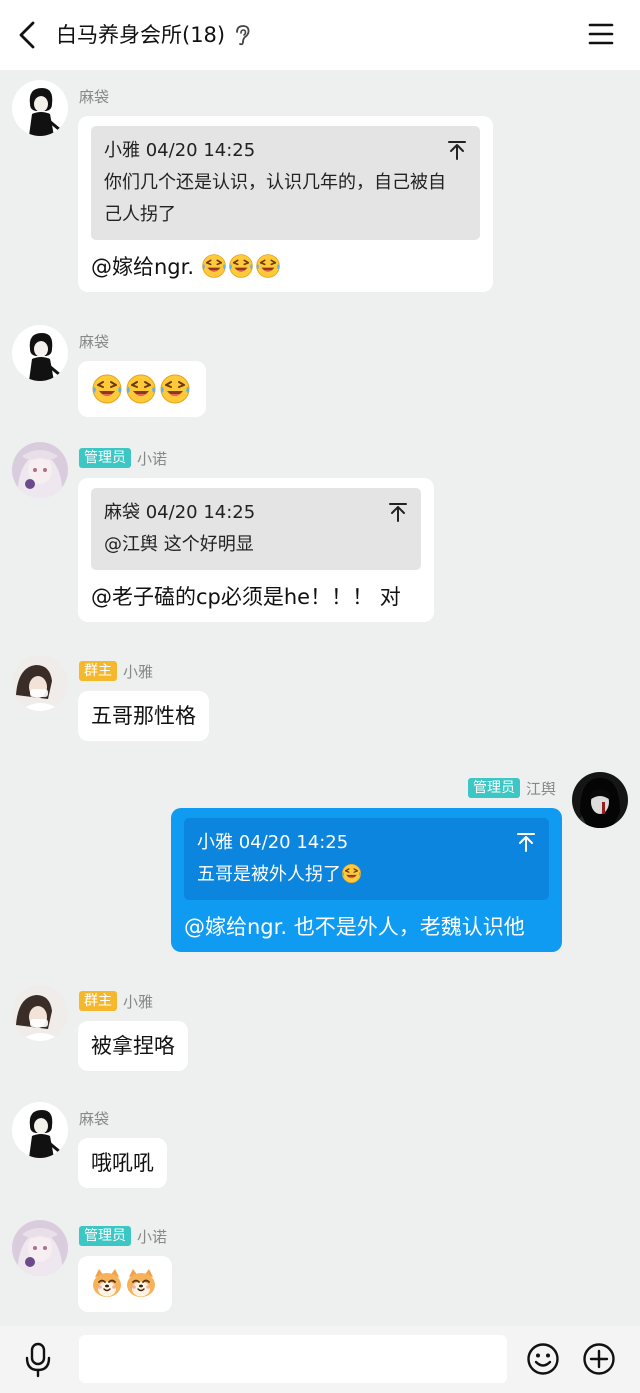  I want to click on microphone-icon, so click(38, 1360).